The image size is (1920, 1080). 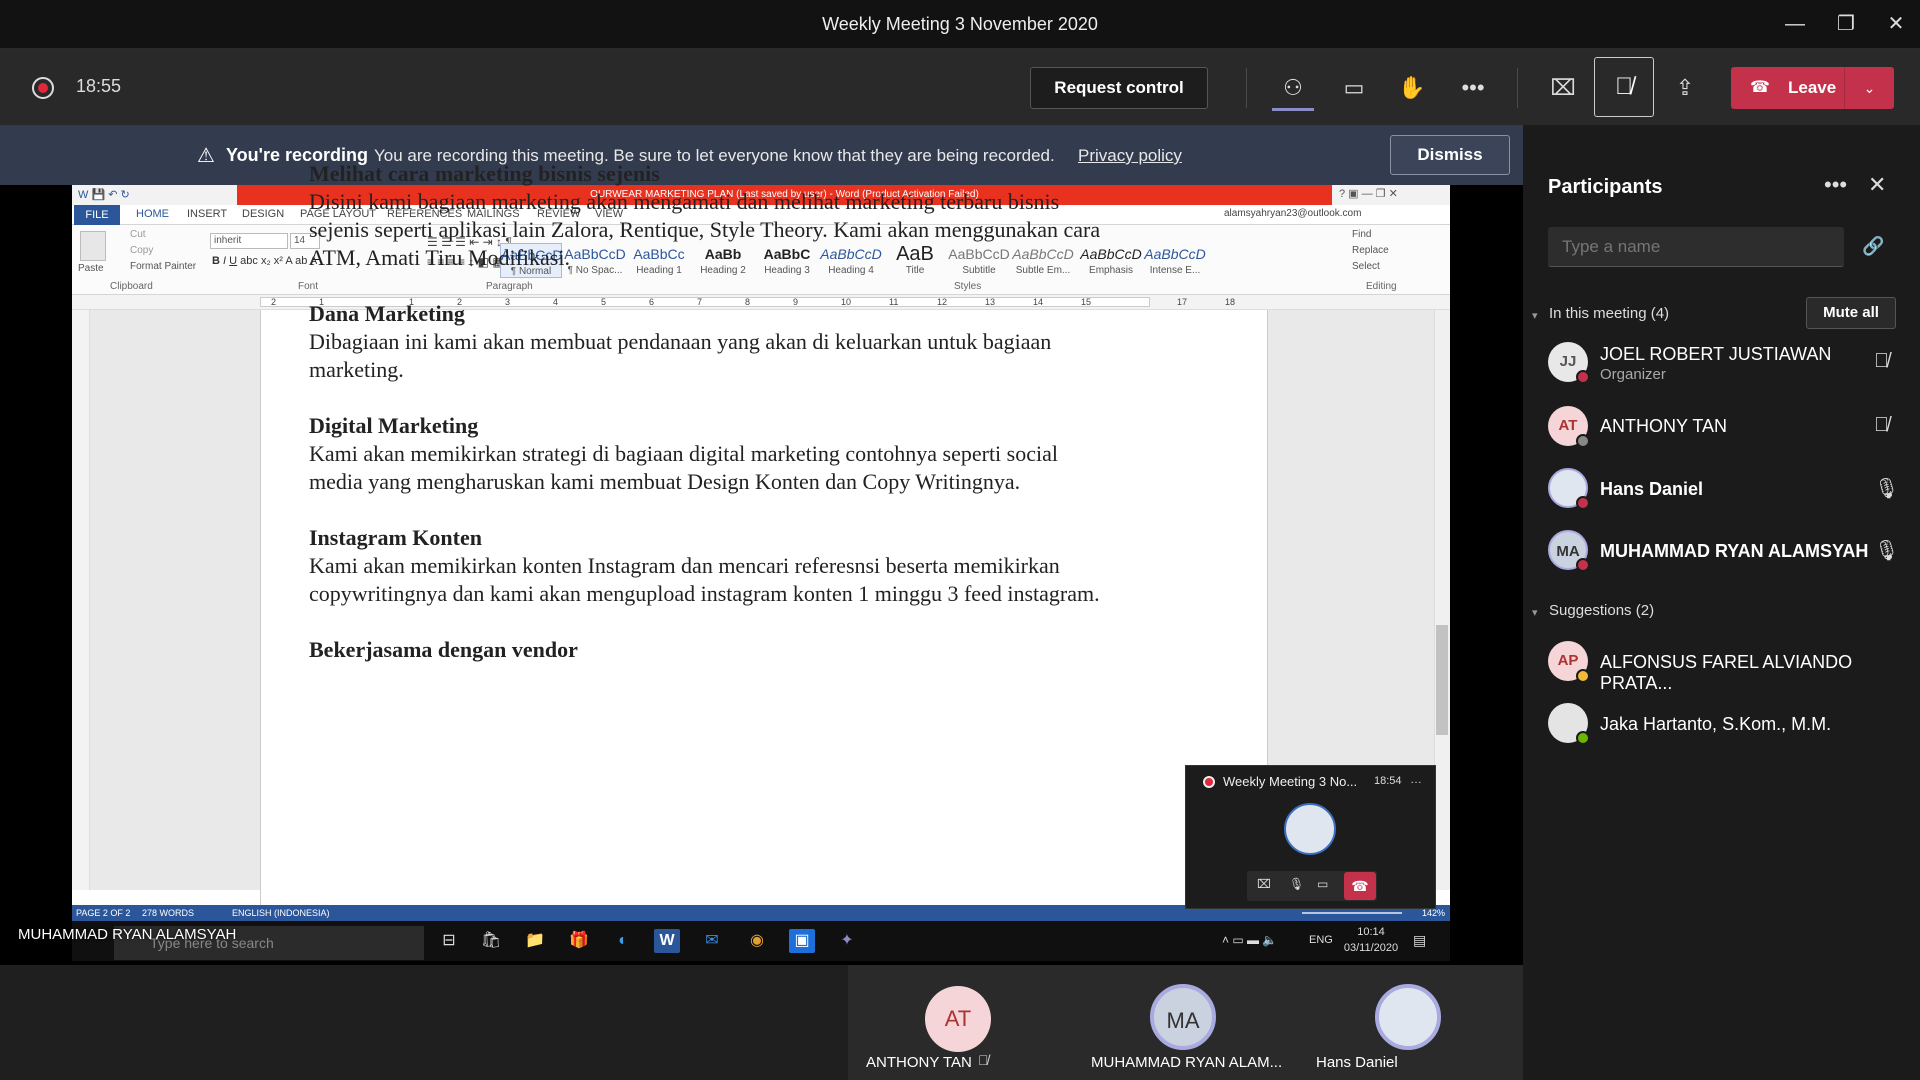 I want to click on word-count: 278 WORDS, so click(x=168, y=913).